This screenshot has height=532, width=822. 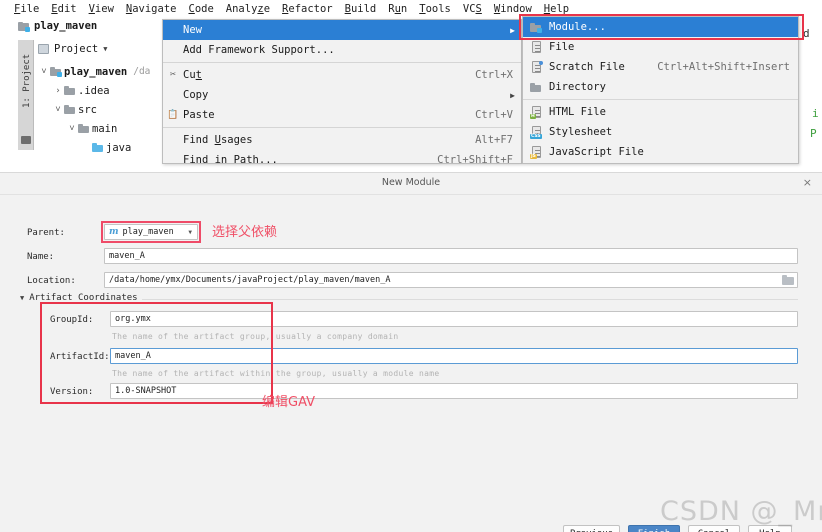 What do you see at coordinates (192, 75) in the screenshot?
I see `context-menu-item-label: Cut` at bounding box center [192, 75].